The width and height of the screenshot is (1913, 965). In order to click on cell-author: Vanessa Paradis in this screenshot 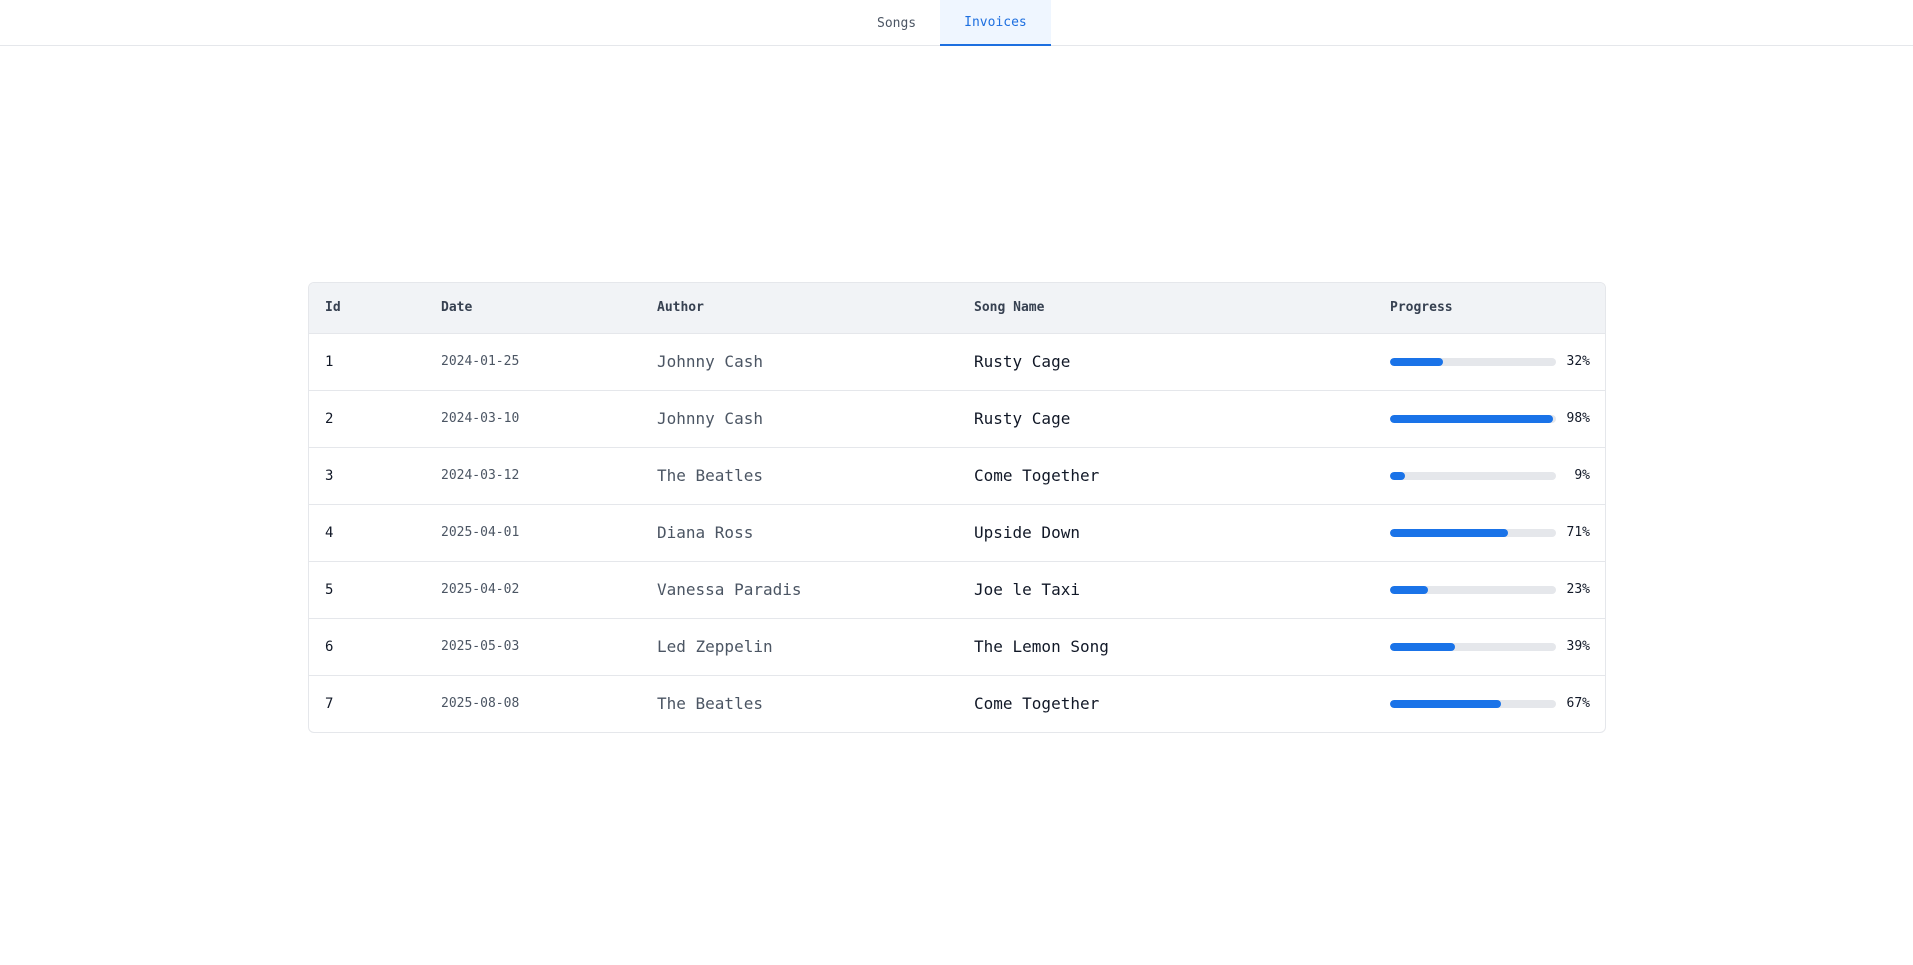, I will do `click(729, 589)`.